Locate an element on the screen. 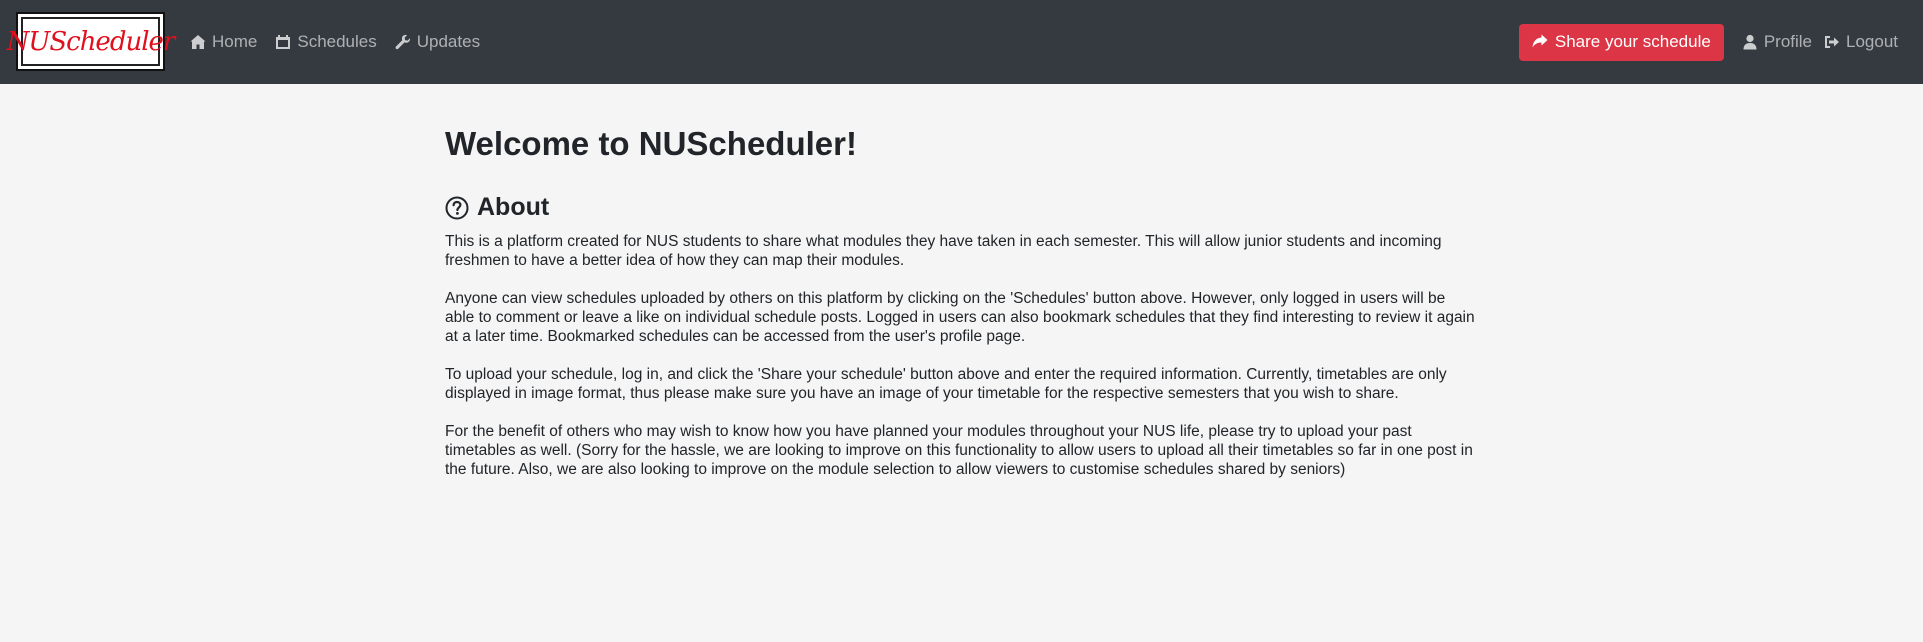 The width and height of the screenshot is (1923, 642). about-heading: About is located at coordinates (960, 207).